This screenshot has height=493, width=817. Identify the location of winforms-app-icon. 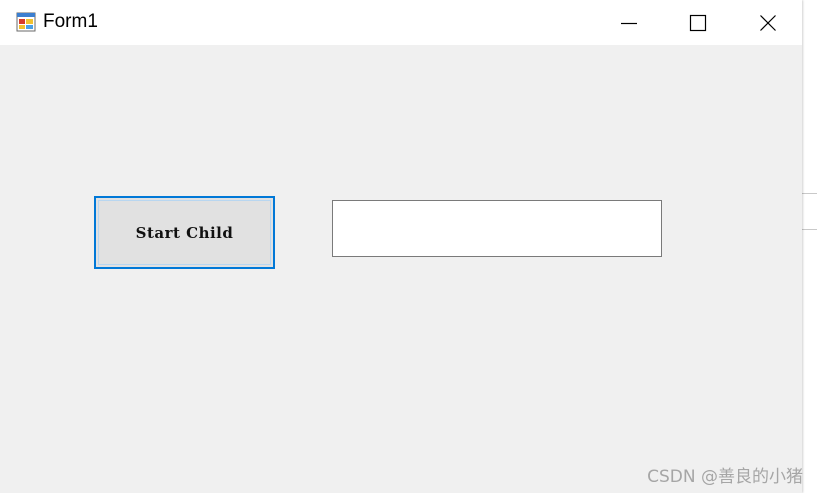
(26, 22).